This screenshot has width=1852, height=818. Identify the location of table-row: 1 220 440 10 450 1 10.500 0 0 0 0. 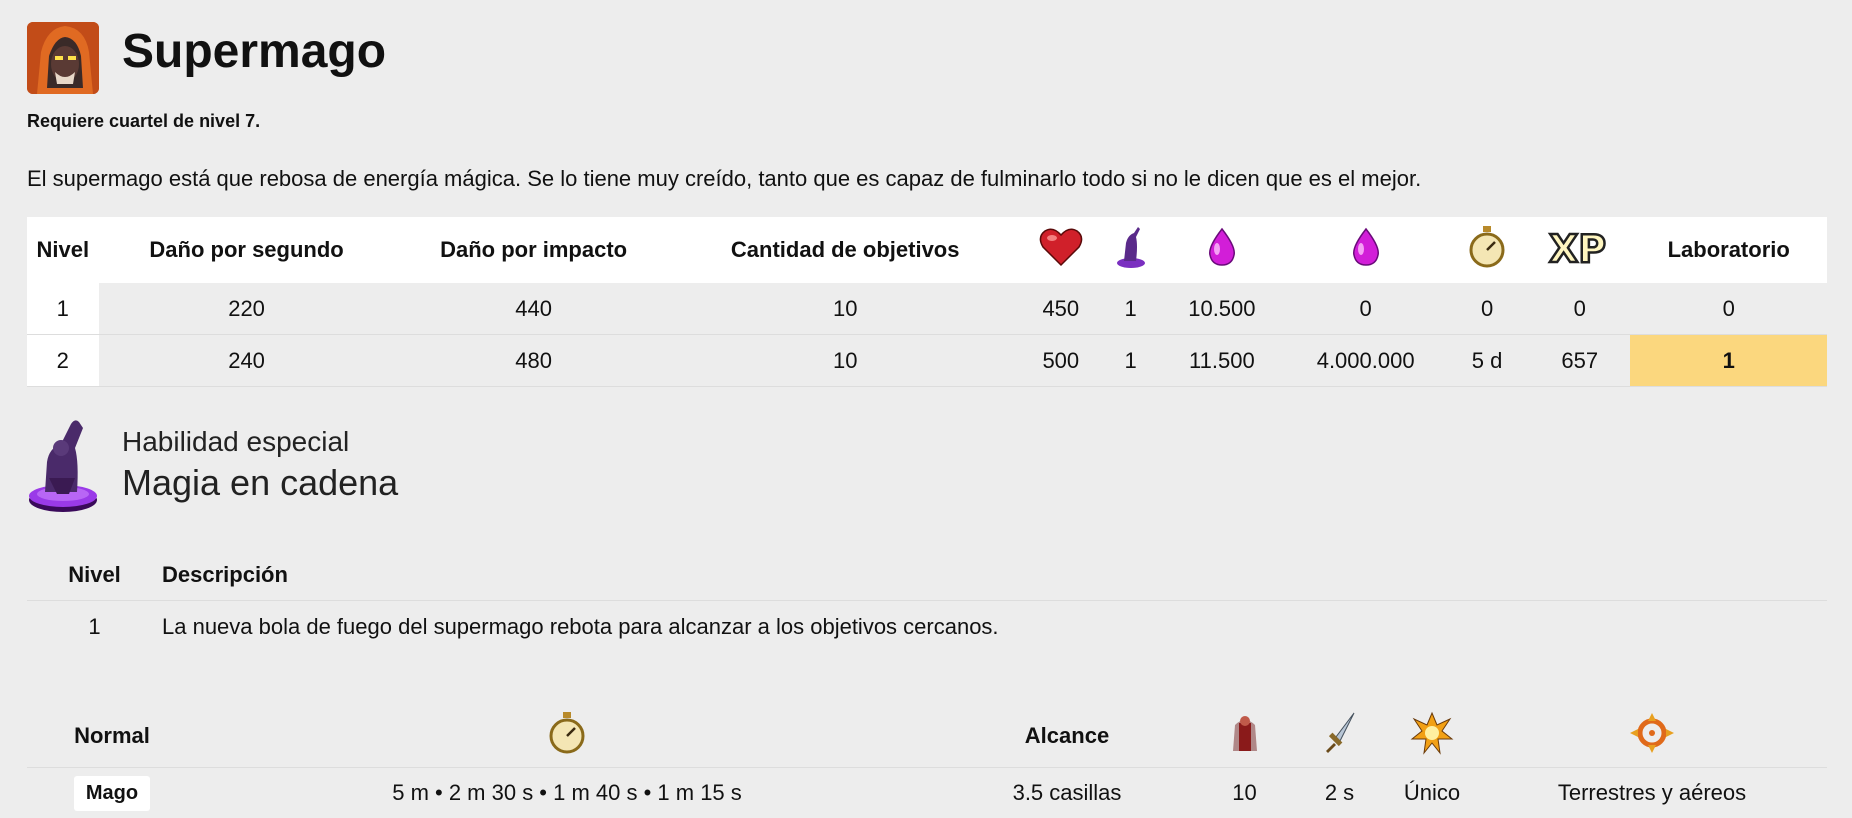
(927, 309).